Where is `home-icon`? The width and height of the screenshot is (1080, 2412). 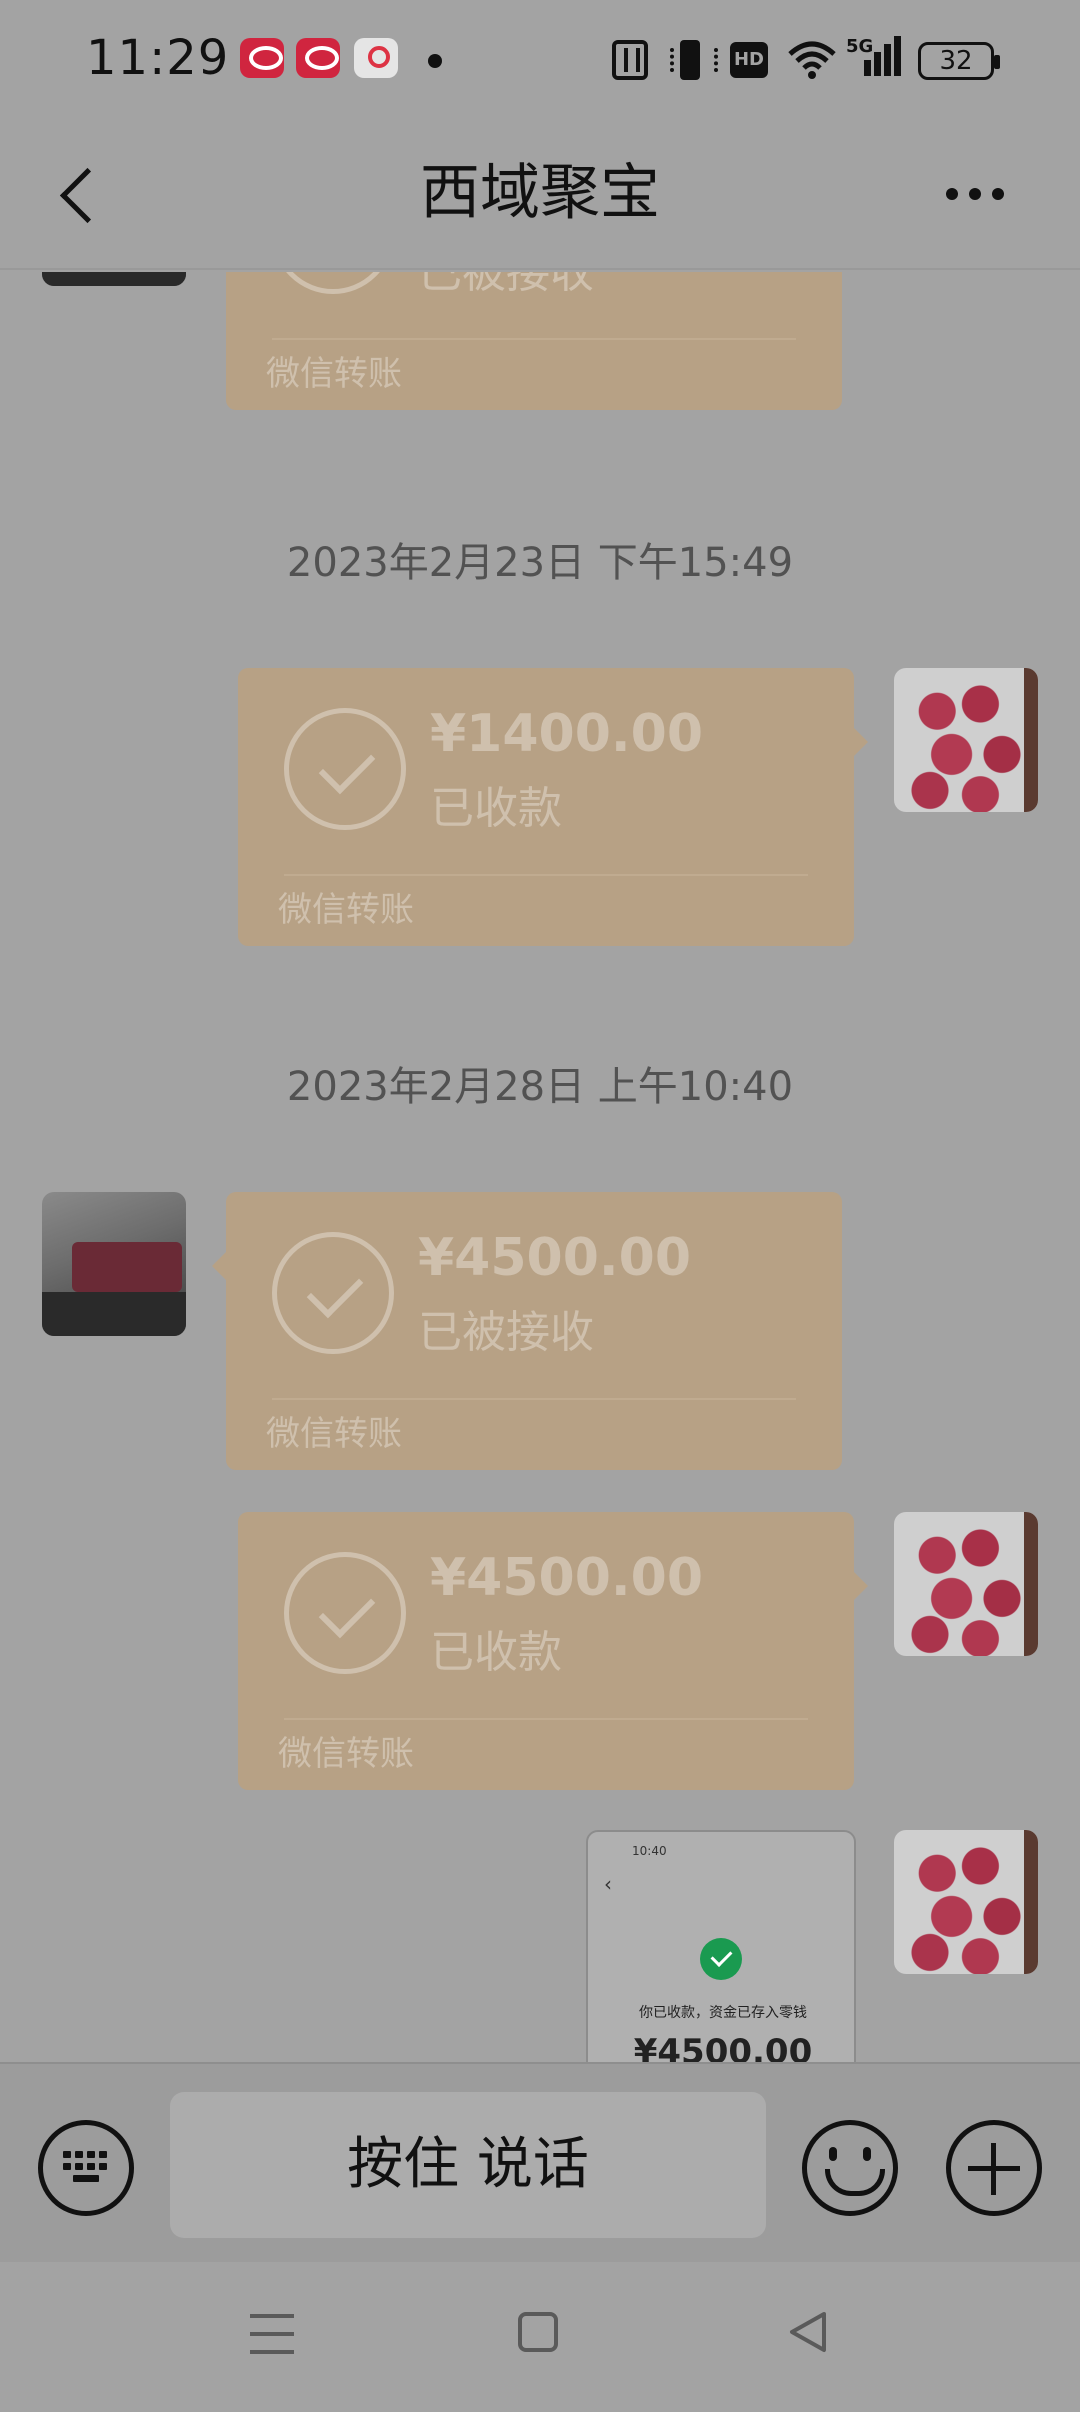
home-icon is located at coordinates (538, 2332).